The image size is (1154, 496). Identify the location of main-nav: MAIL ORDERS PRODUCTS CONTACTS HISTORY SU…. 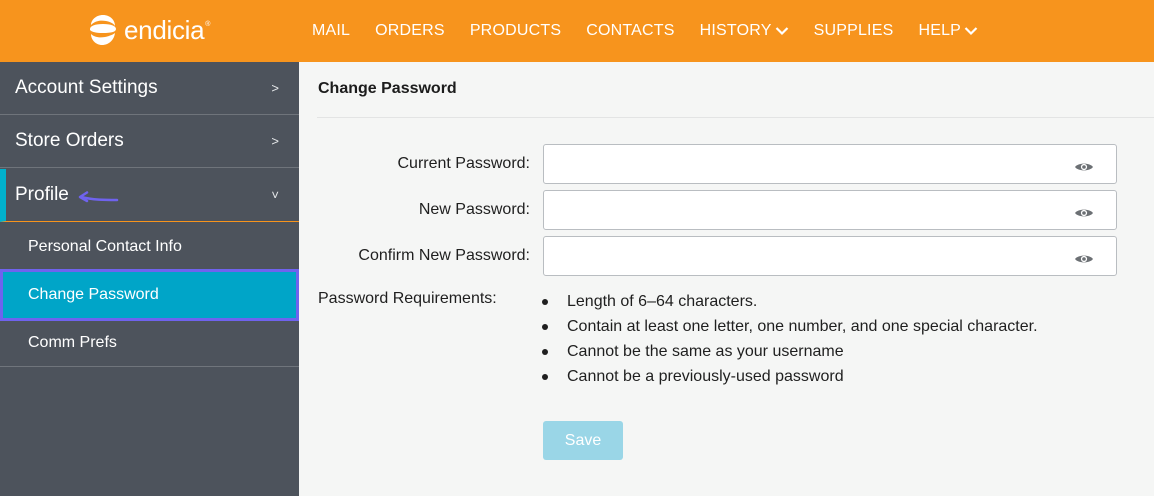
(657, 31).